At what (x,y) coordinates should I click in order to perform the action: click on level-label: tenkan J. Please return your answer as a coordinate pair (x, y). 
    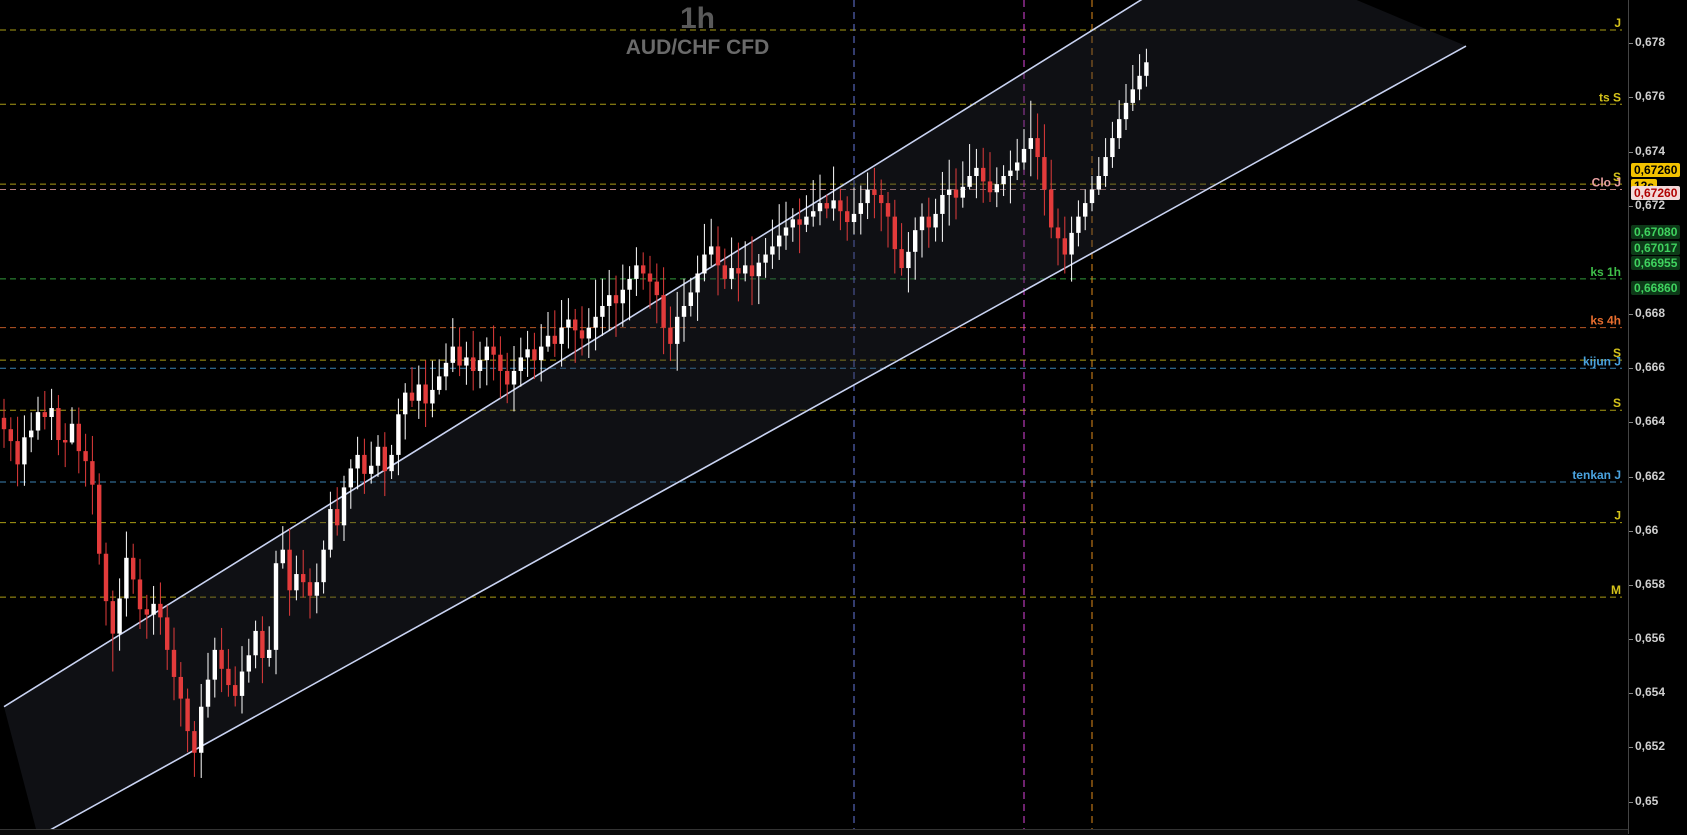
    Looking at the image, I should click on (1596, 475).